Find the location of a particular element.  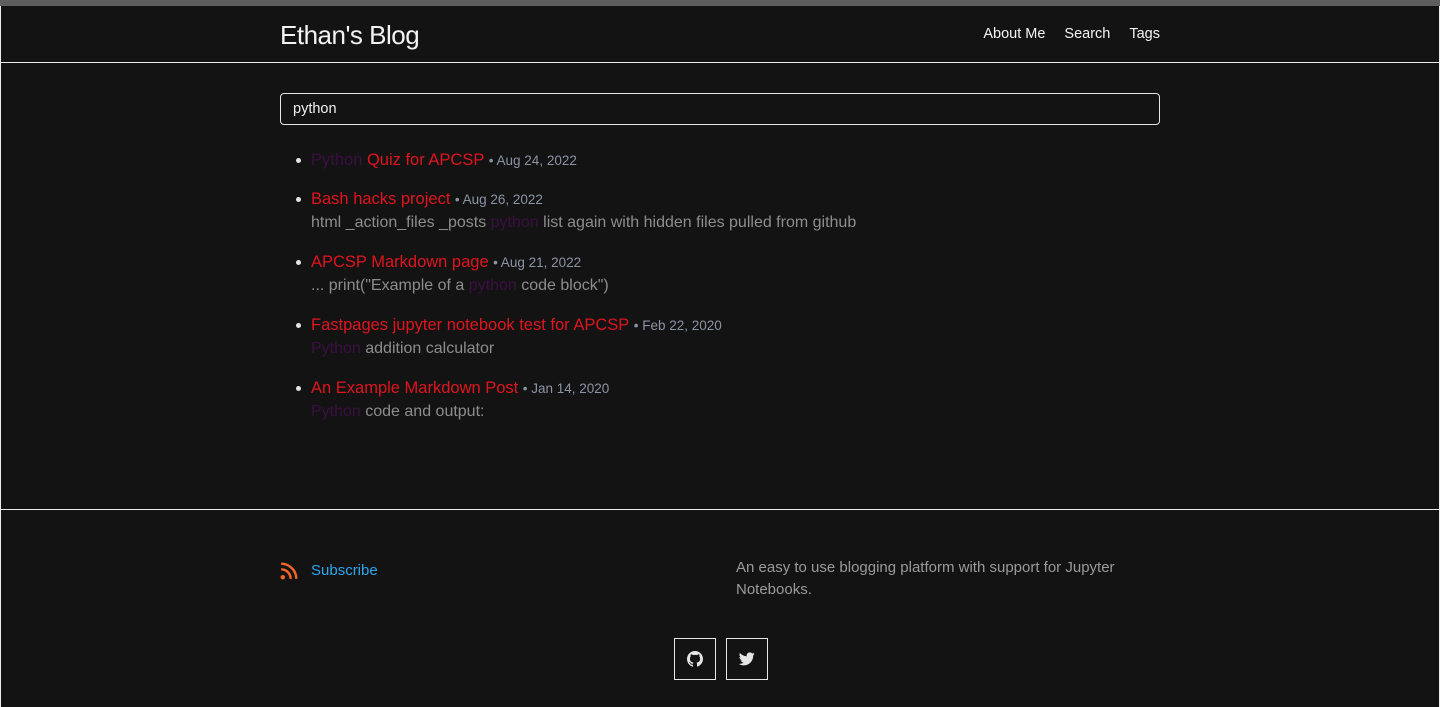

subscribe-link: Subscribe is located at coordinates (344, 570).